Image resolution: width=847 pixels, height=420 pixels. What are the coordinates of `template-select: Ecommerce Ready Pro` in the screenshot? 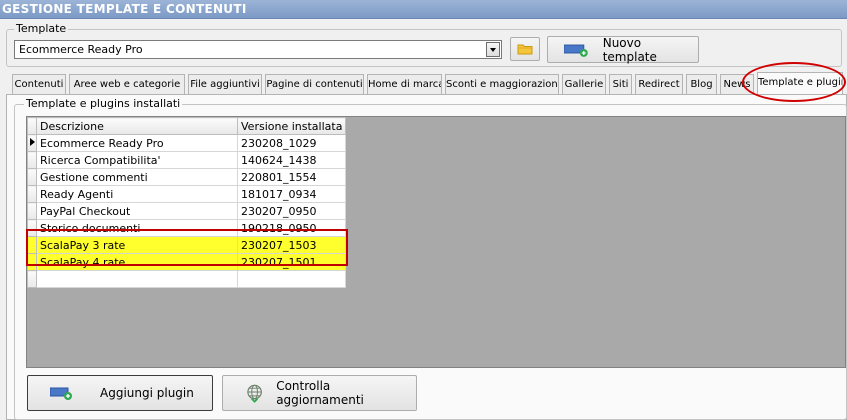 It's located at (258, 49).